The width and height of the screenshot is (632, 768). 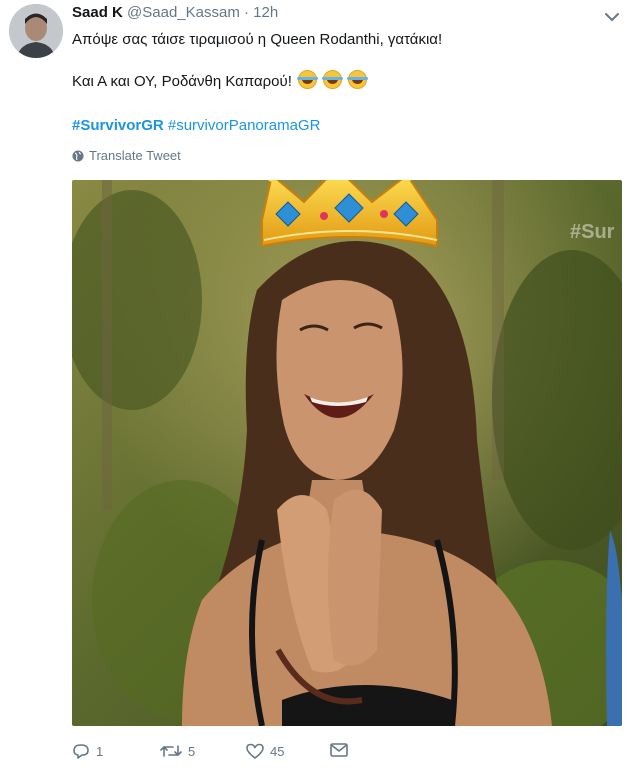 I want to click on tweet-text-line-2: Και Α και ΟΥ, Ροδάνθη Καπαρού!, so click(x=220, y=80).